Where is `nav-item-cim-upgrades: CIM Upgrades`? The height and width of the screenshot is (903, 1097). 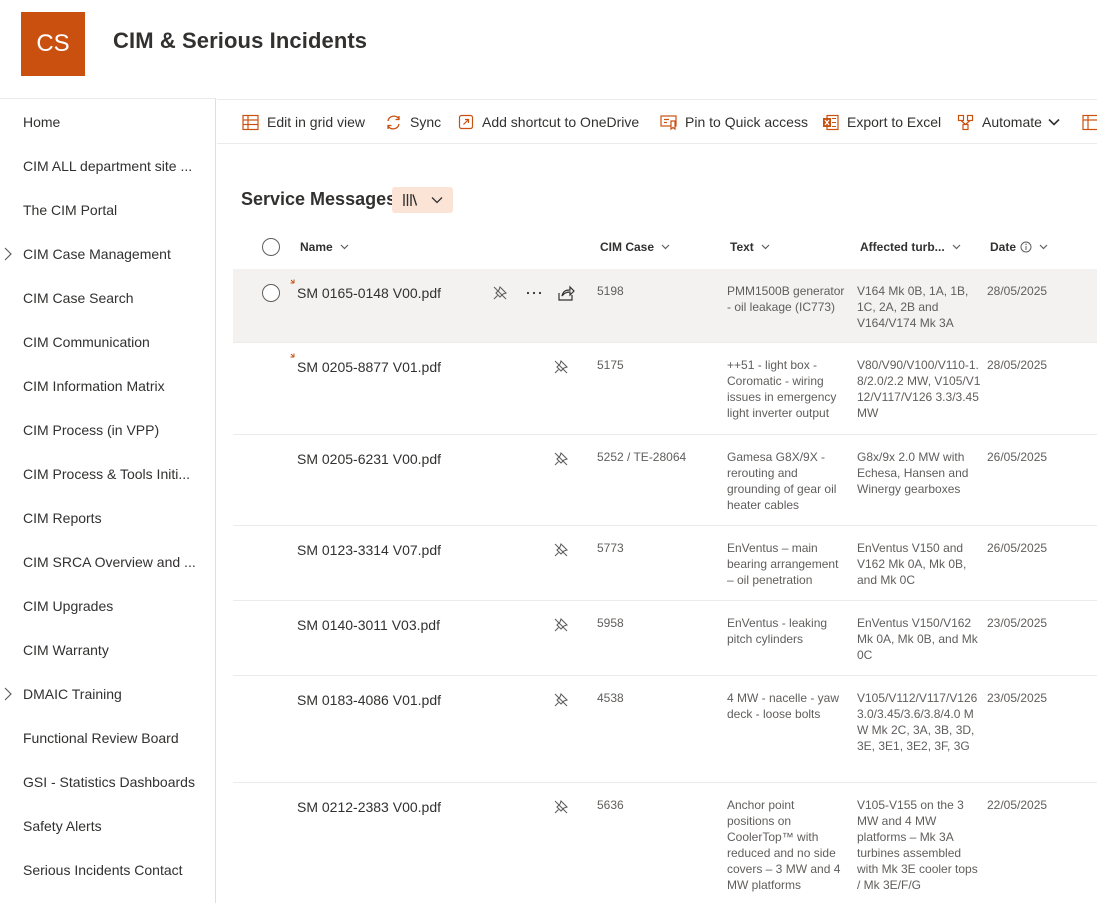
nav-item-cim-upgrades: CIM Upgrades is located at coordinates (107, 606).